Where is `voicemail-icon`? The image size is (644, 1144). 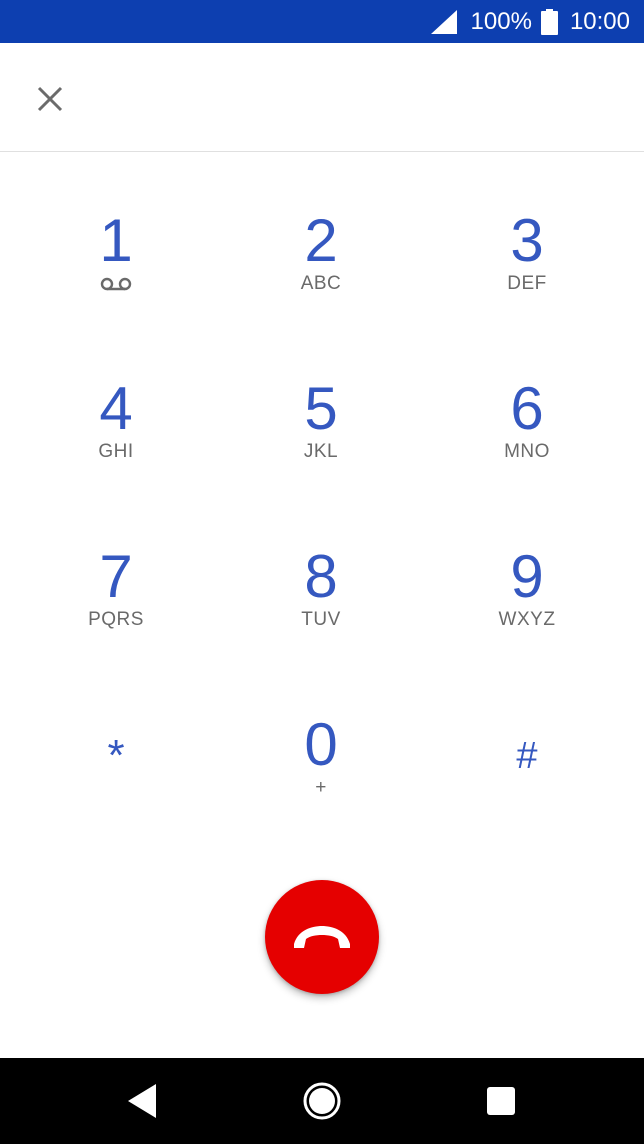 voicemail-icon is located at coordinates (116, 284).